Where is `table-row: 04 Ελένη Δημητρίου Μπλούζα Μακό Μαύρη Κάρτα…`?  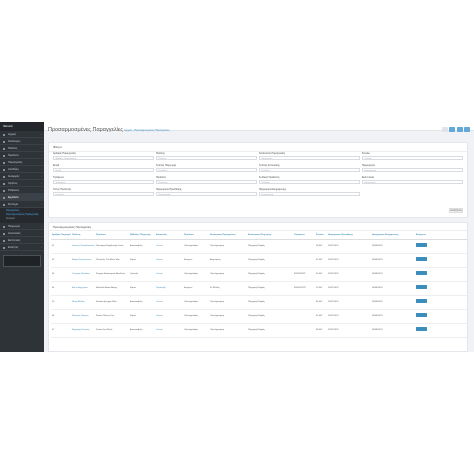 table-row: 04 Ελένη Δημητρίου Μπλούζα Μακό Μαύρη Κάρτα… is located at coordinates (259, 288).